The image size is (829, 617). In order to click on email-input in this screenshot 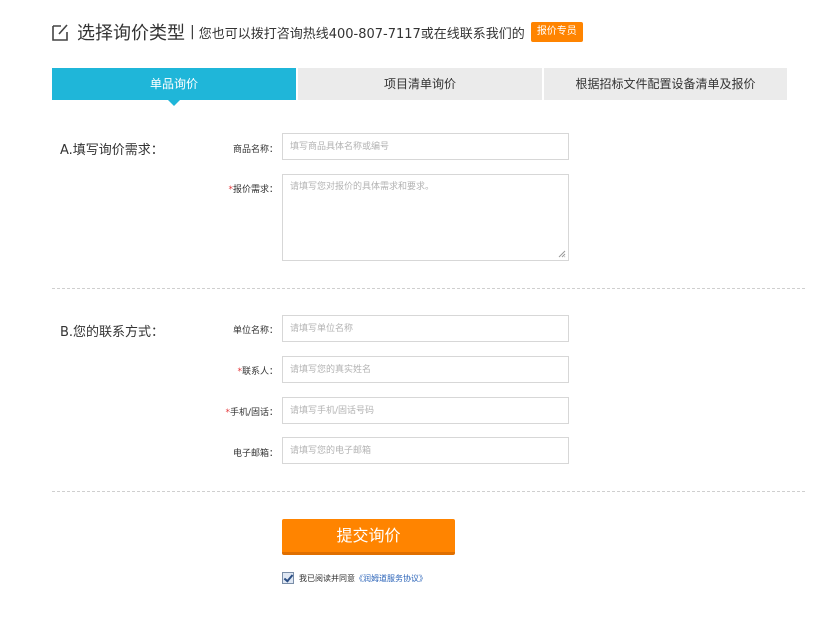, I will do `click(425, 450)`.